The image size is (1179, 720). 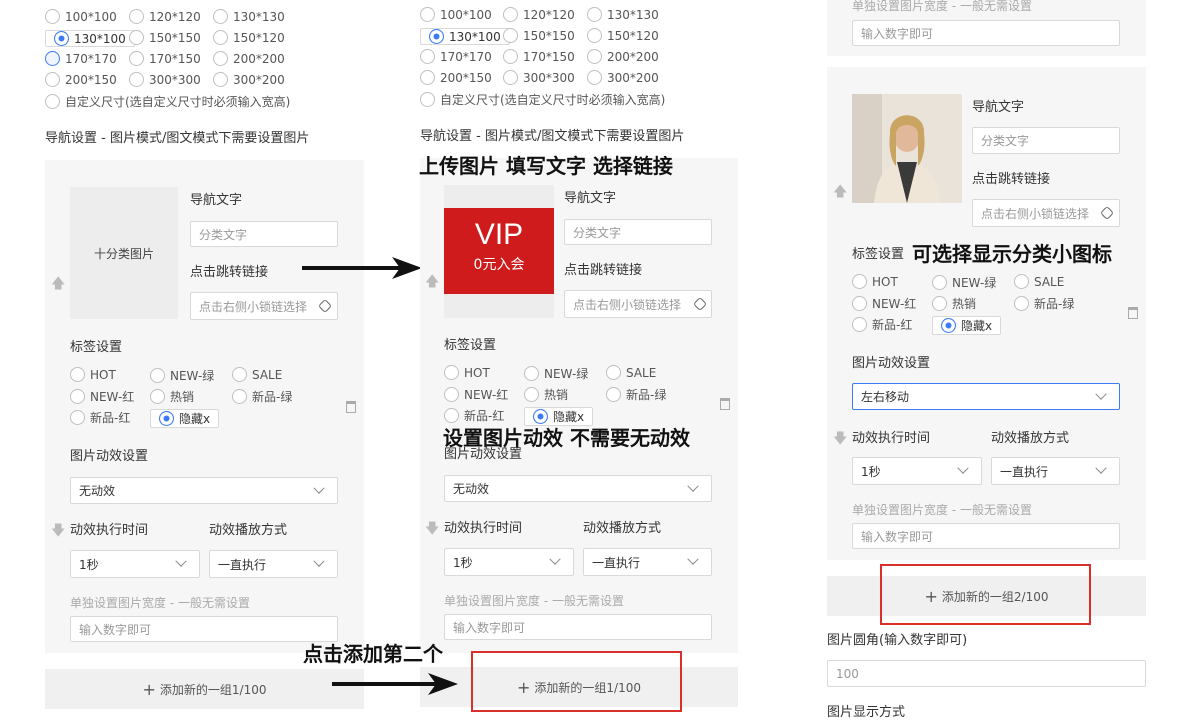 What do you see at coordinates (177, 138) in the screenshot?
I see `nav-section-title: 导航设置 - 图片模式/图文模式下需要设置图片` at bounding box center [177, 138].